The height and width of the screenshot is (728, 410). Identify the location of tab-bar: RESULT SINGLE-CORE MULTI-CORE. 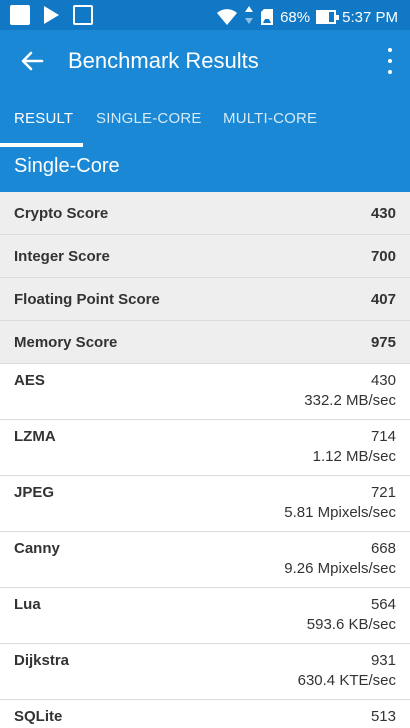
(205, 118).